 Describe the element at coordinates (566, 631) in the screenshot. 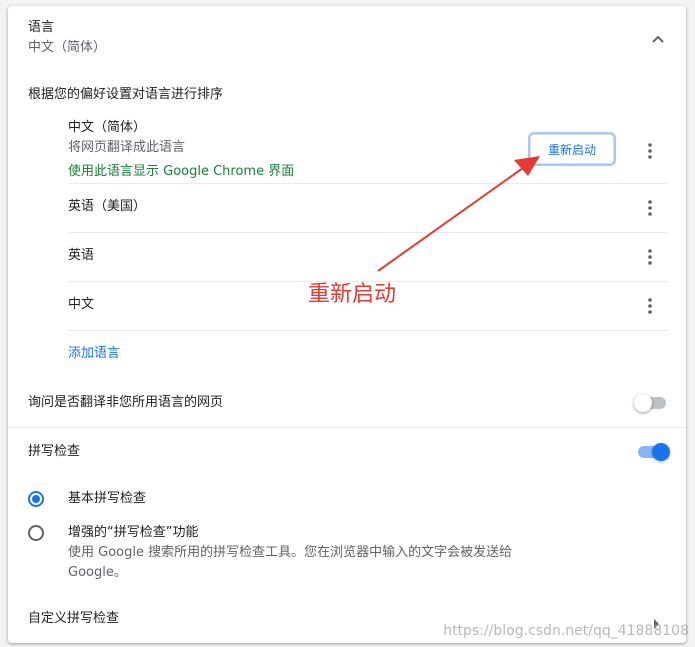

I see `watermark: https://blog.csdn.net/qq_41888108` at that location.